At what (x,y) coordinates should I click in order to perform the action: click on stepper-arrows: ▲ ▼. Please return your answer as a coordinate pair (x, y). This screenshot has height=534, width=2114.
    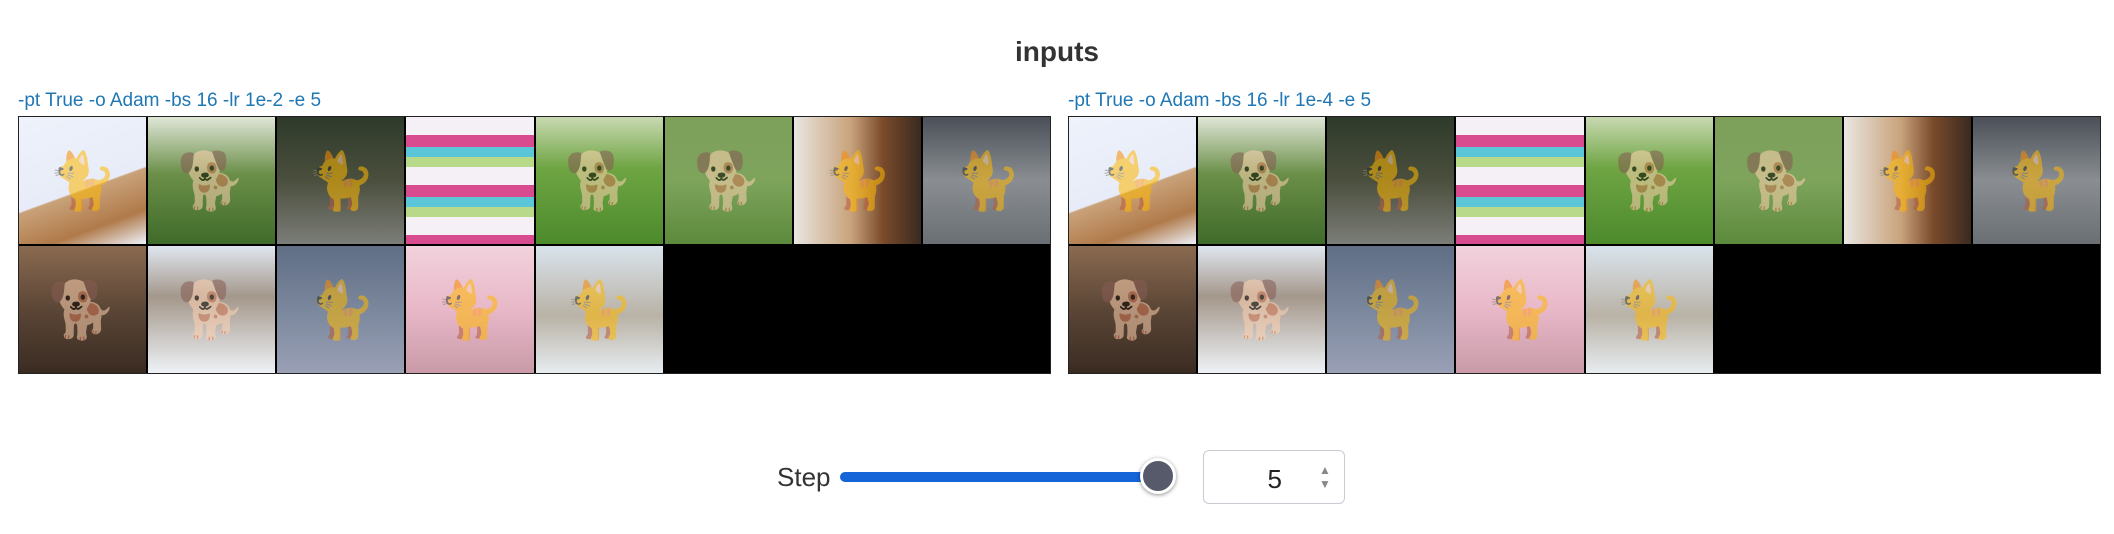
    Looking at the image, I should click on (1325, 477).